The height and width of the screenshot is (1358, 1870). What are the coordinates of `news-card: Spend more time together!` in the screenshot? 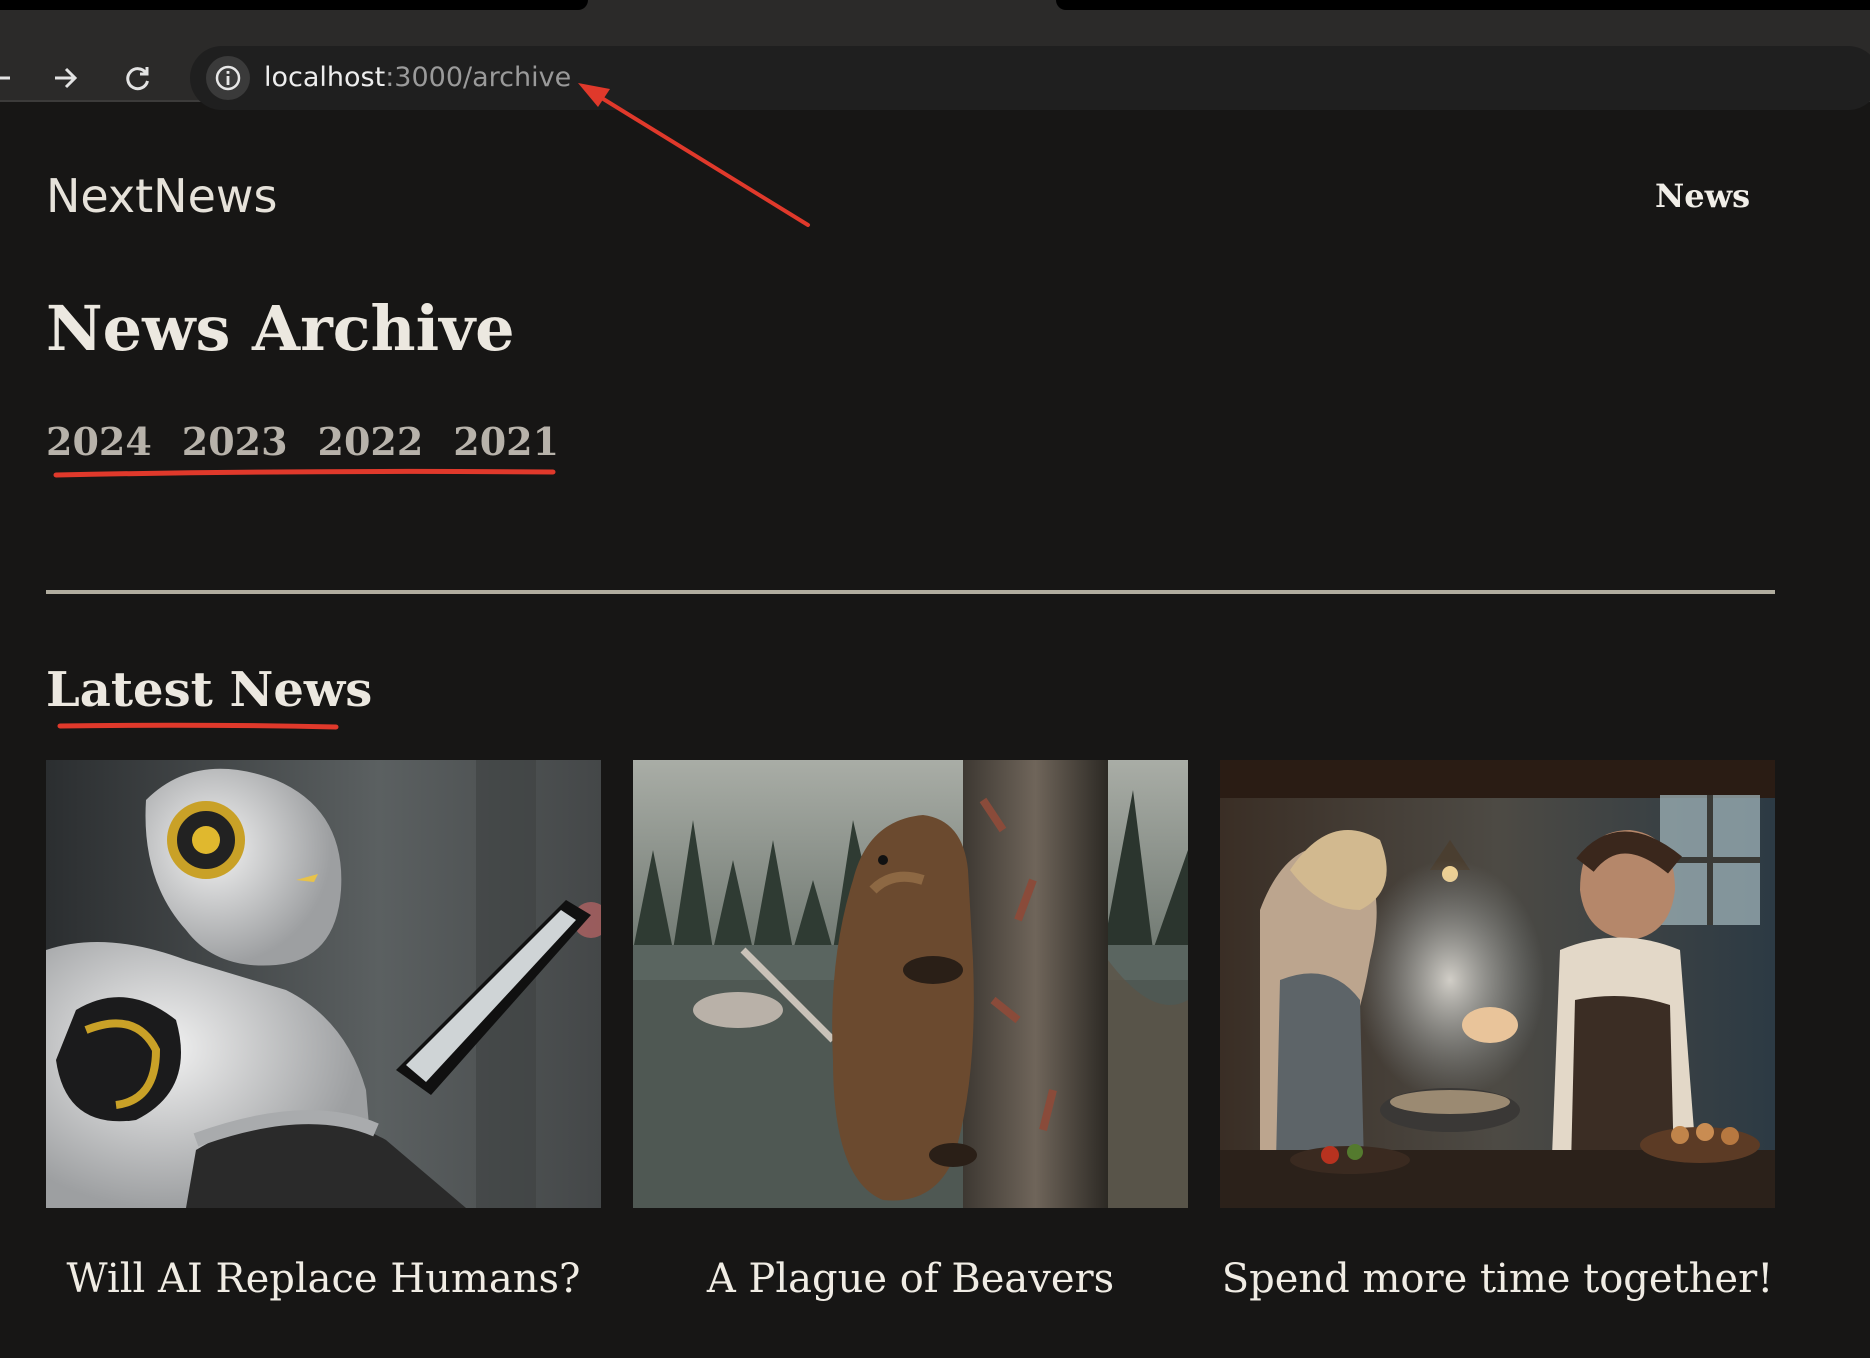 It's located at (1497, 1032).